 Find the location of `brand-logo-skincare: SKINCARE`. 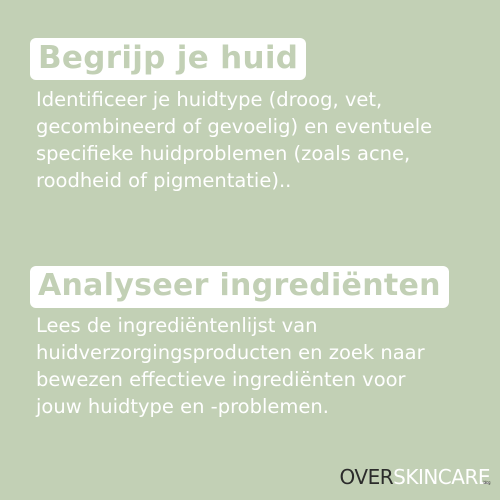

brand-logo-skincare: SKINCARE is located at coordinates (441, 477).